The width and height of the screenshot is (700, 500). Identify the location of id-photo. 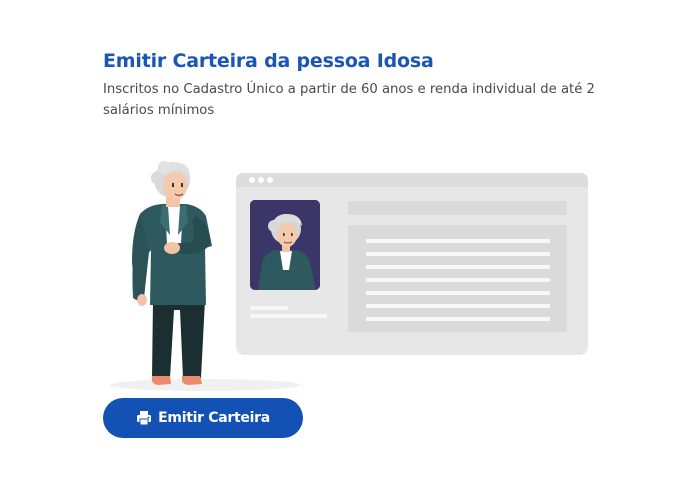
(285, 245).